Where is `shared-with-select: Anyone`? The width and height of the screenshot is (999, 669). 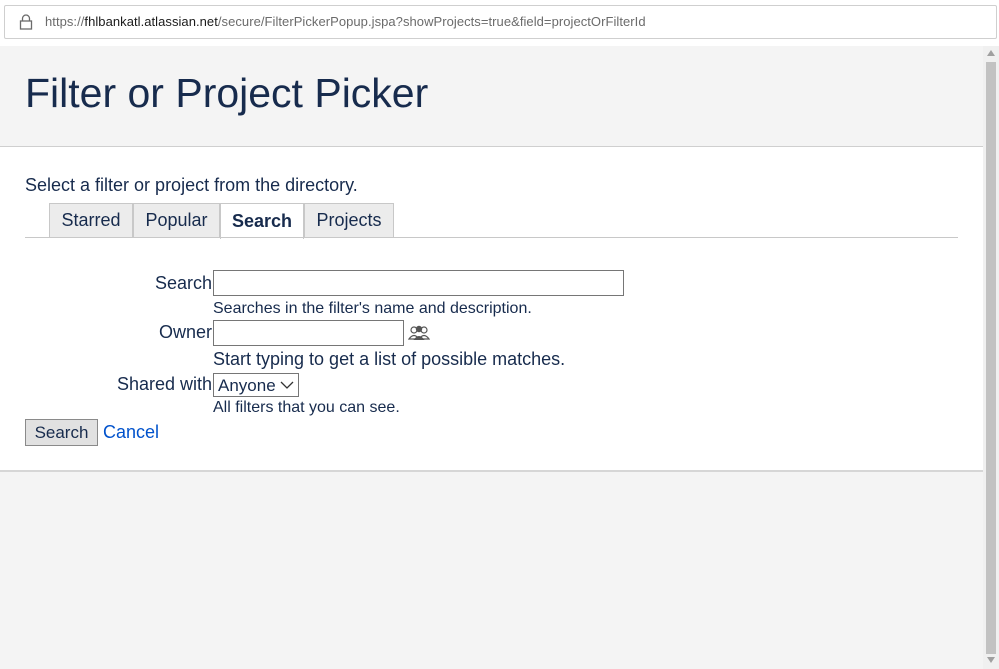
shared-with-select: Anyone is located at coordinates (256, 385).